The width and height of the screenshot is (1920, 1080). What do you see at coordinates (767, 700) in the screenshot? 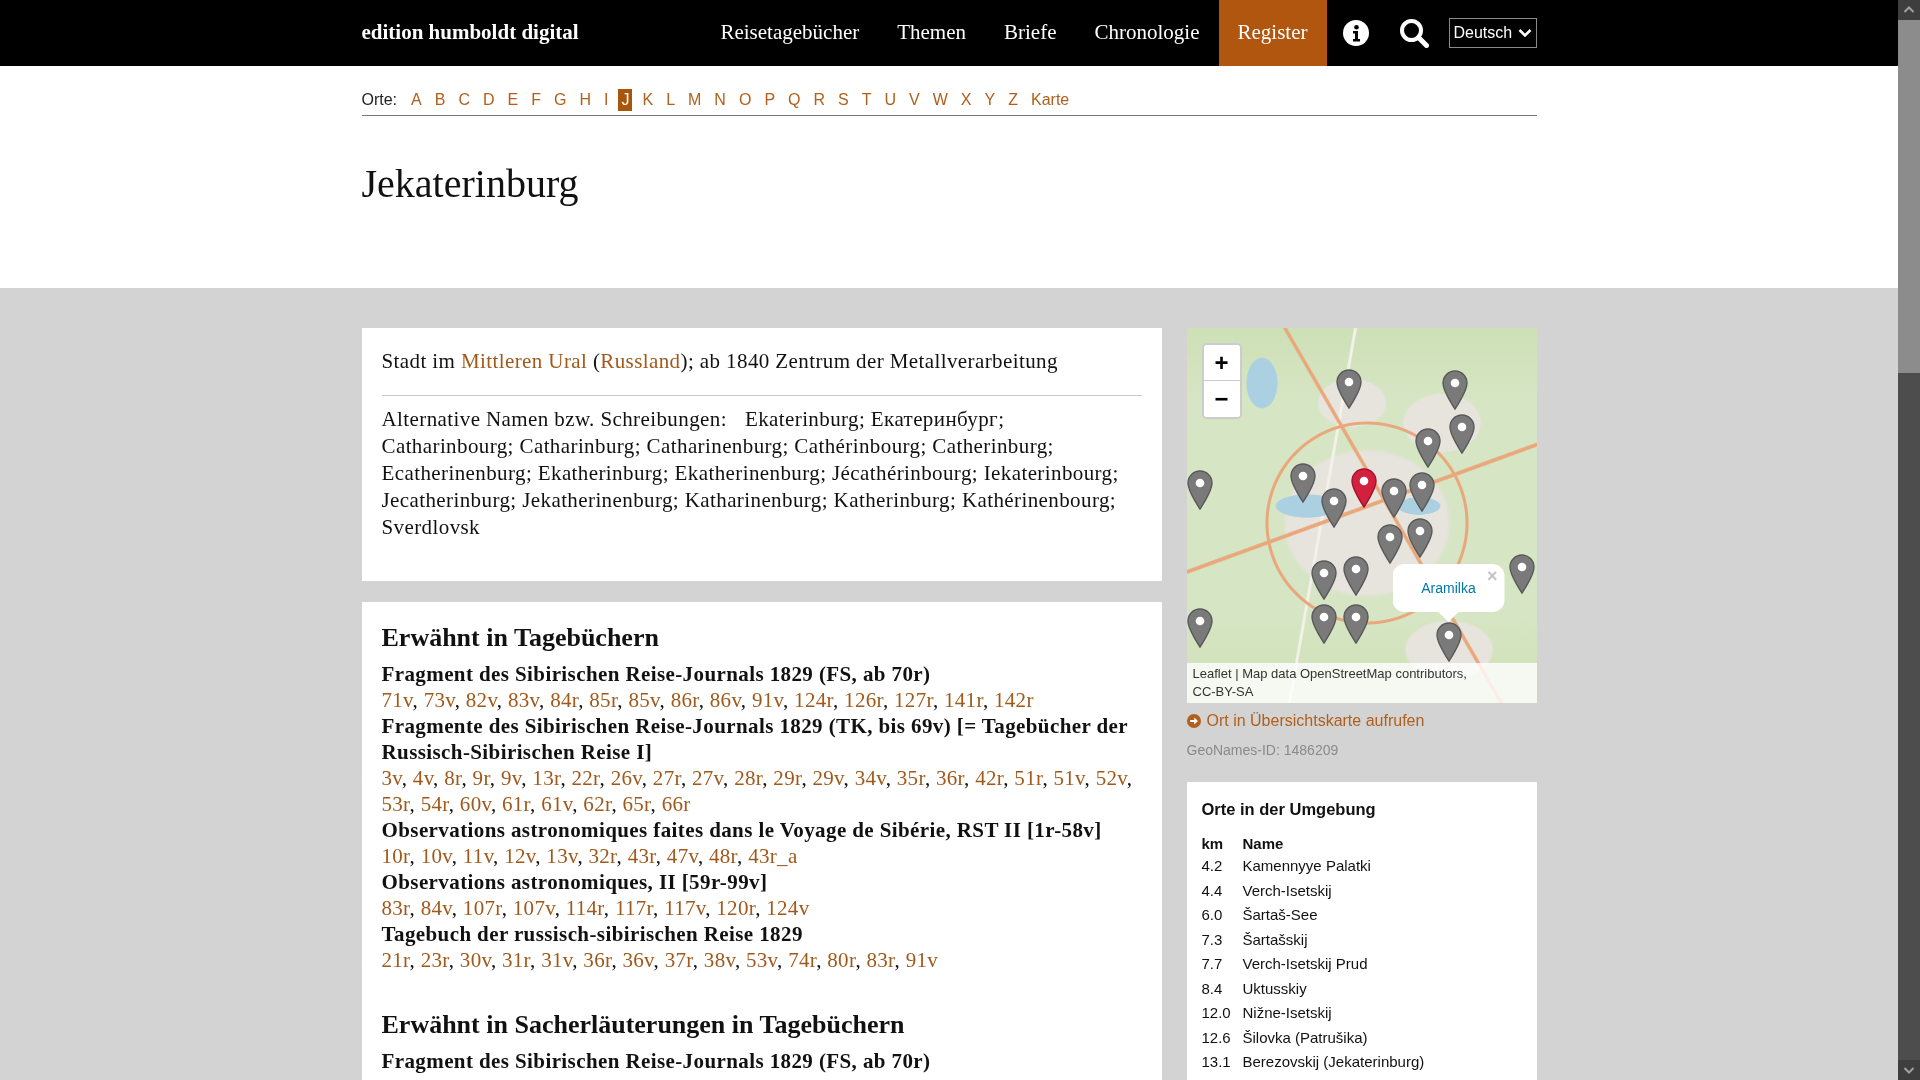
I see `folio-link: 91v` at bounding box center [767, 700].